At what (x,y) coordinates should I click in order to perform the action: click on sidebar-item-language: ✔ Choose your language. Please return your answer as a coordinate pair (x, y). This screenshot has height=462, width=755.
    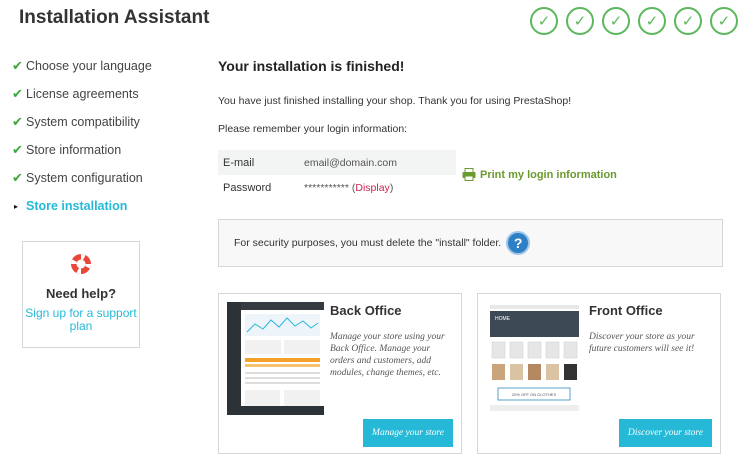
    Looking at the image, I should click on (107, 66).